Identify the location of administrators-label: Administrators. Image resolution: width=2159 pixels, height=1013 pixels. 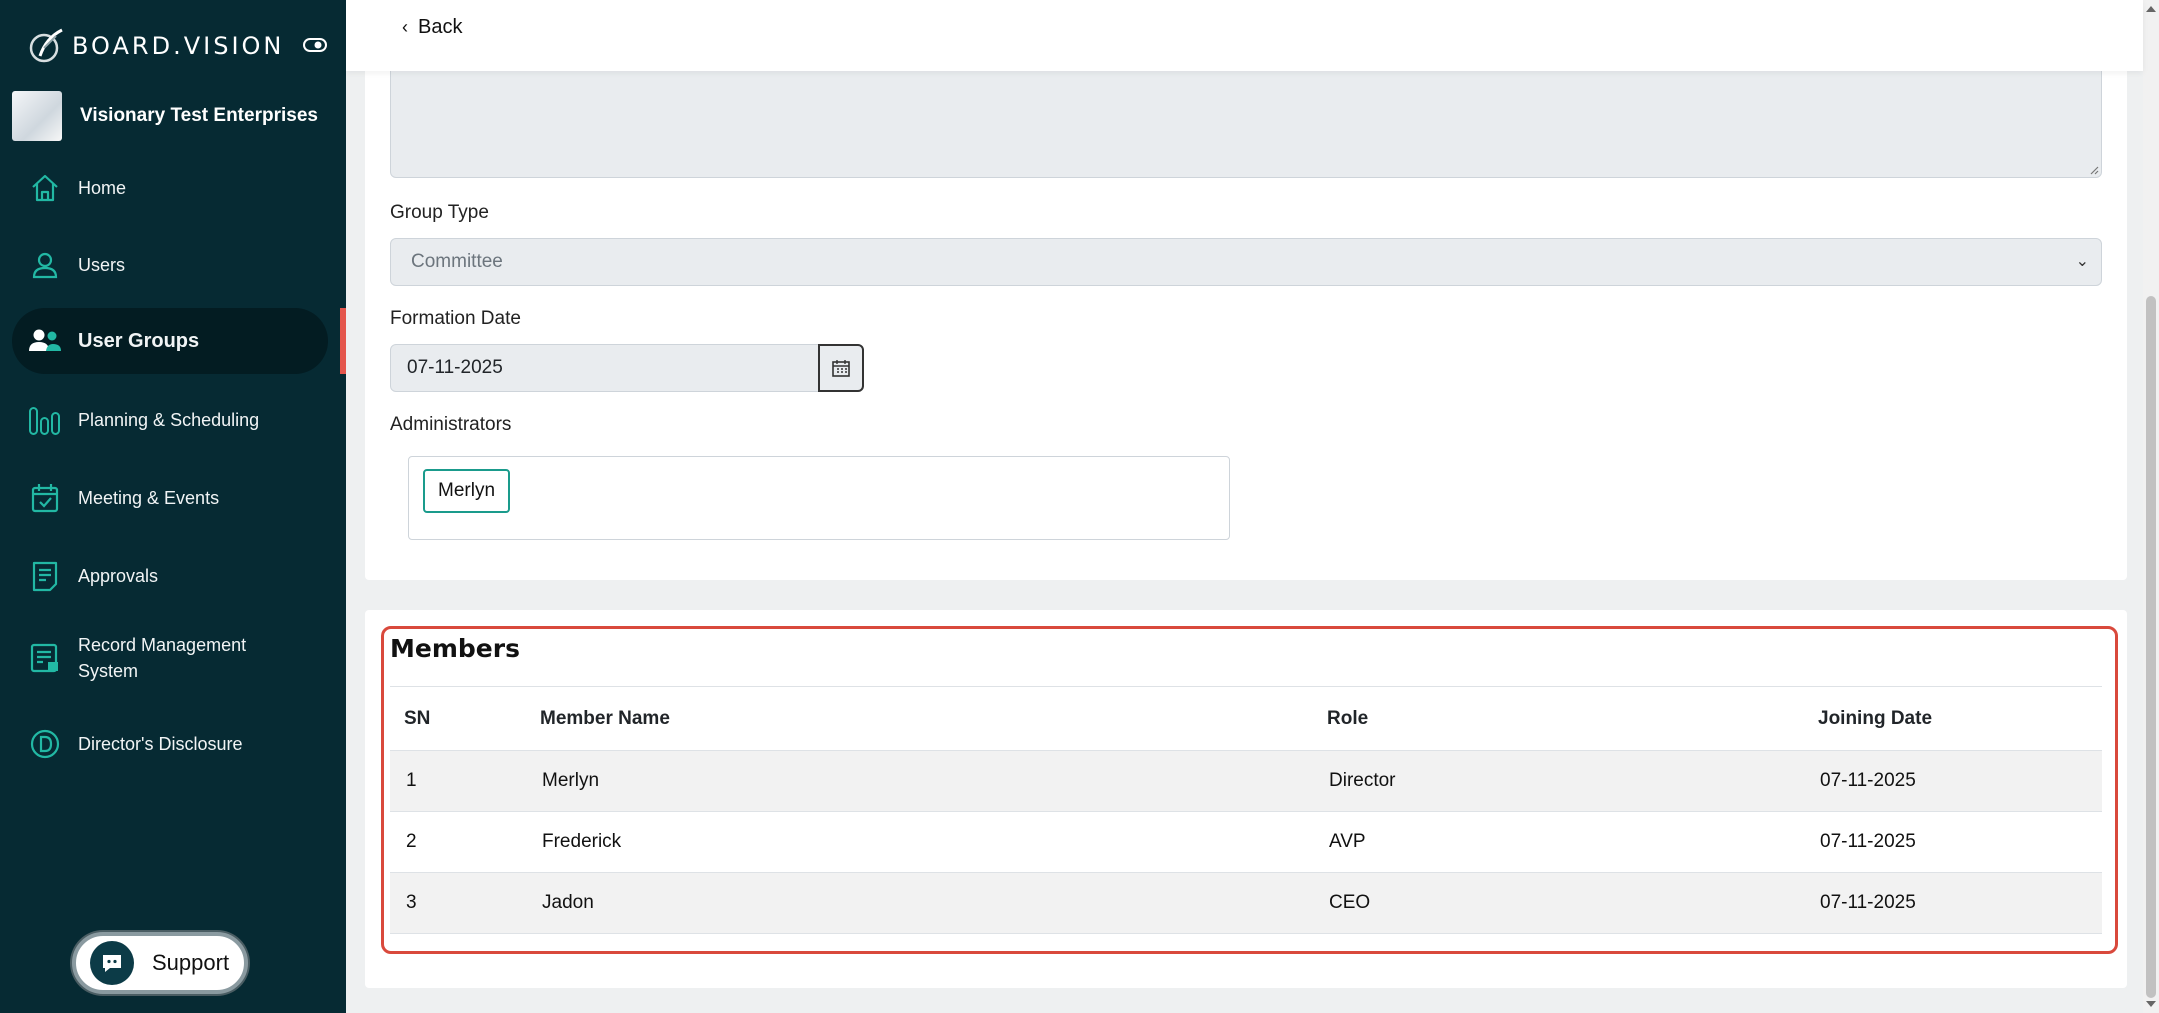
(451, 424).